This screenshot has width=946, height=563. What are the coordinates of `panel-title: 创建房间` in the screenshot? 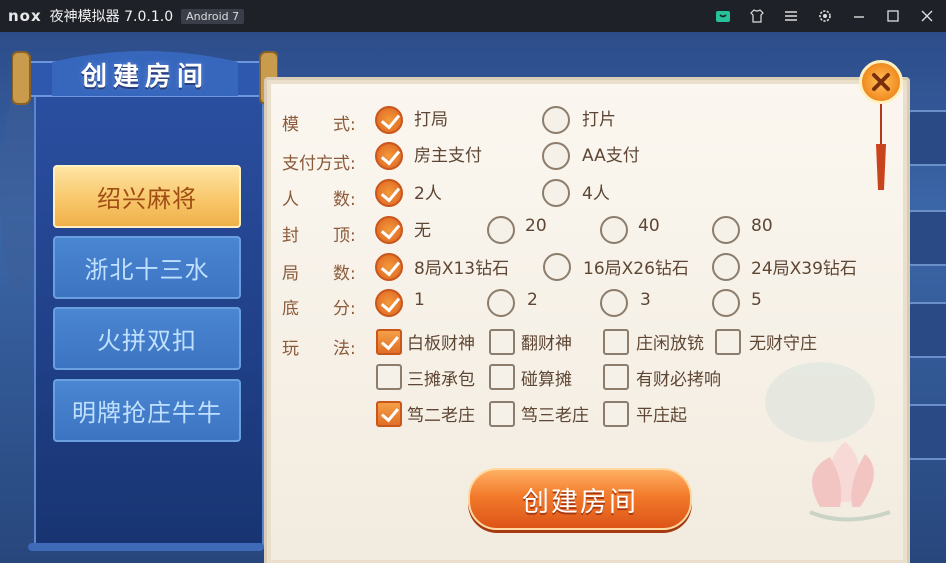 It's located at (144, 77).